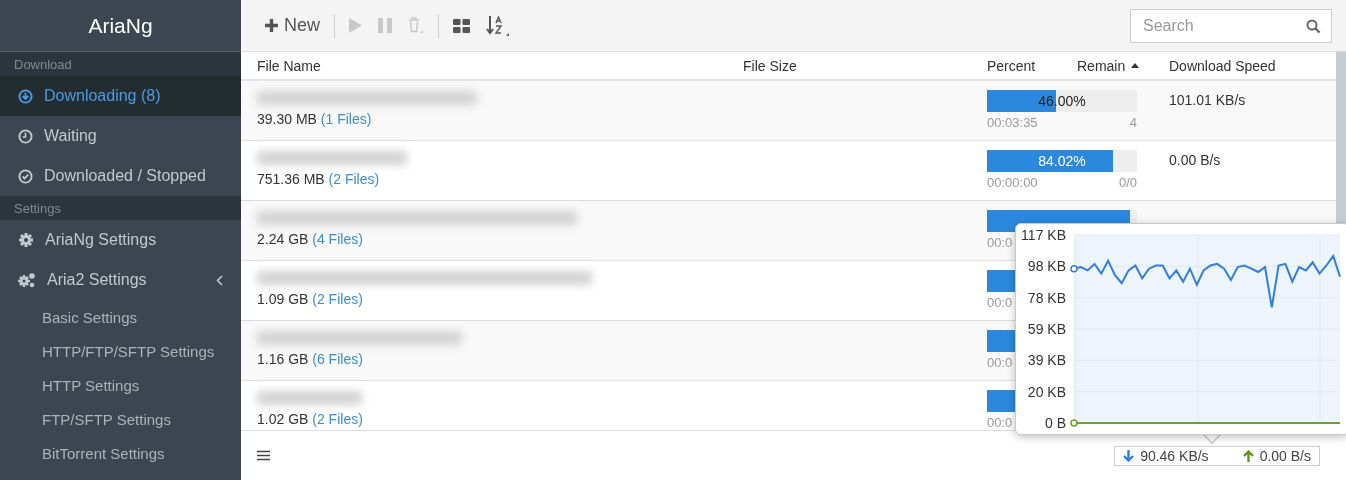 The image size is (1346, 480). What do you see at coordinates (1043, 235) in the screenshot?
I see `axis-label: 117 KB` at bounding box center [1043, 235].